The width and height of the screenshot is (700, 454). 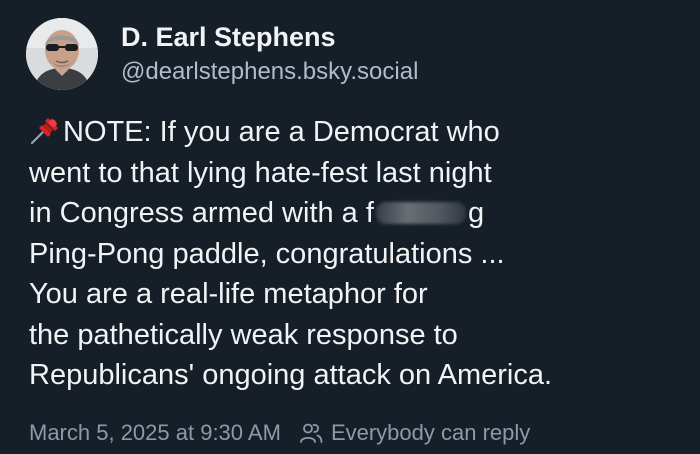 I want to click on post-line-1: NOTE: If you are a Democrat who, so click(x=354, y=132).